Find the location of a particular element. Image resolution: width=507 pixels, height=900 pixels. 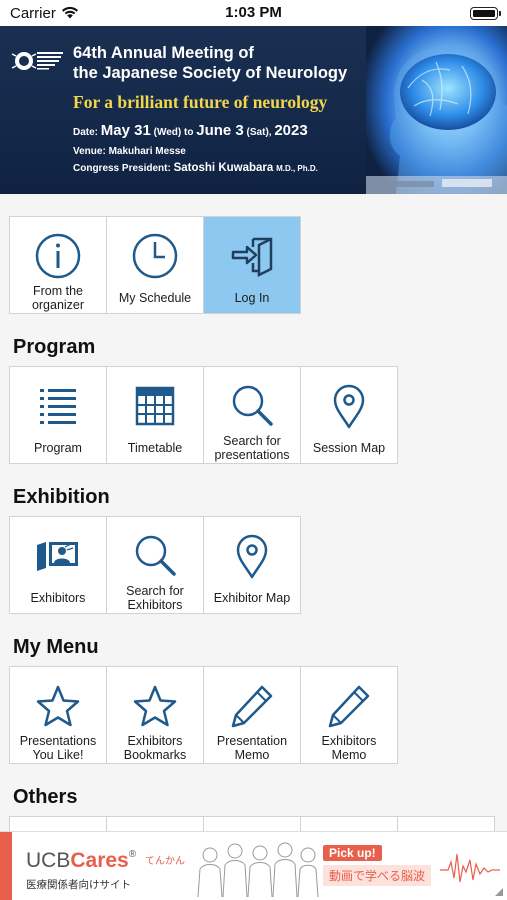

president-name: Satoshi Kuwabara is located at coordinates (223, 168).